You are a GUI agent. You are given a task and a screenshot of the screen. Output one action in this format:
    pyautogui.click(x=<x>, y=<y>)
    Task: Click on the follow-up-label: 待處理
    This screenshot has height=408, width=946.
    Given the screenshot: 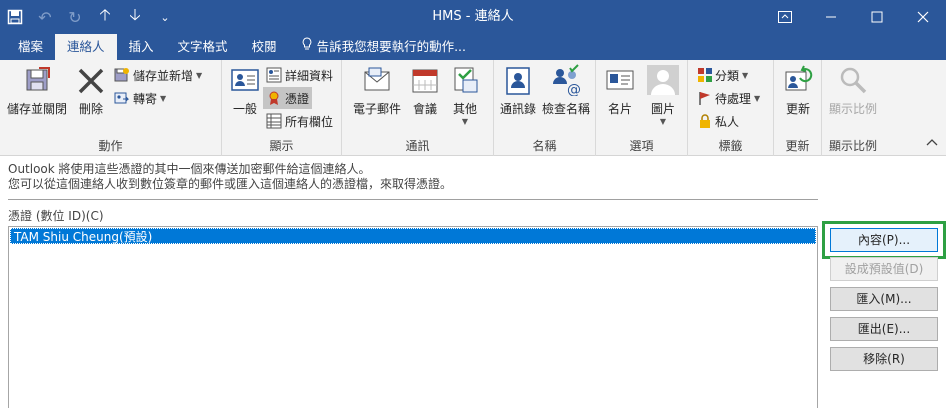 What is the action you would take?
    pyautogui.click(x=733, y=98)
    